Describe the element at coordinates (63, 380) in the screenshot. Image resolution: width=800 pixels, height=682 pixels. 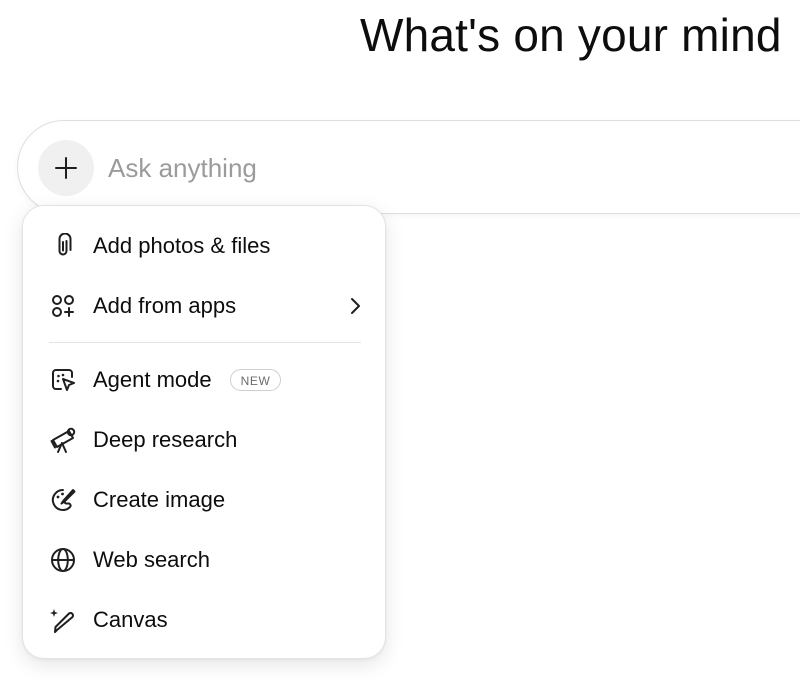
I see `agent-icon` at that location.